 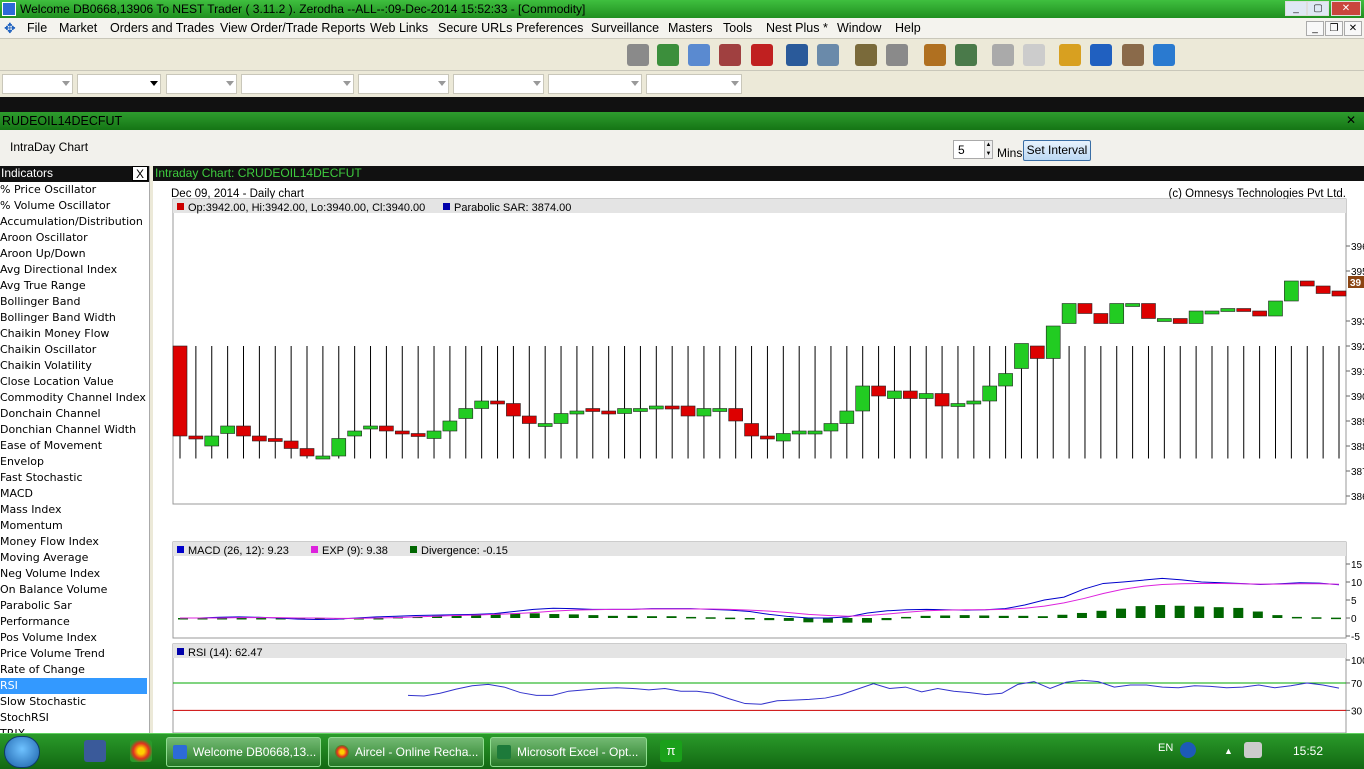 I want to click on indicator-item: % Volume Oscillator, so click(x=74, y=206).